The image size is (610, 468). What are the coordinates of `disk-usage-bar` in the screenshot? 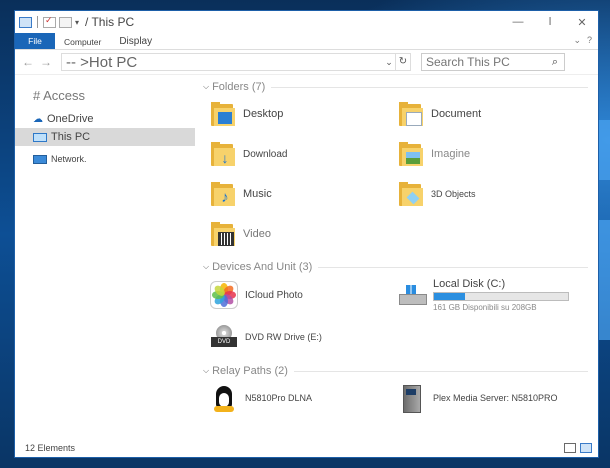 It's located at (501, 296).